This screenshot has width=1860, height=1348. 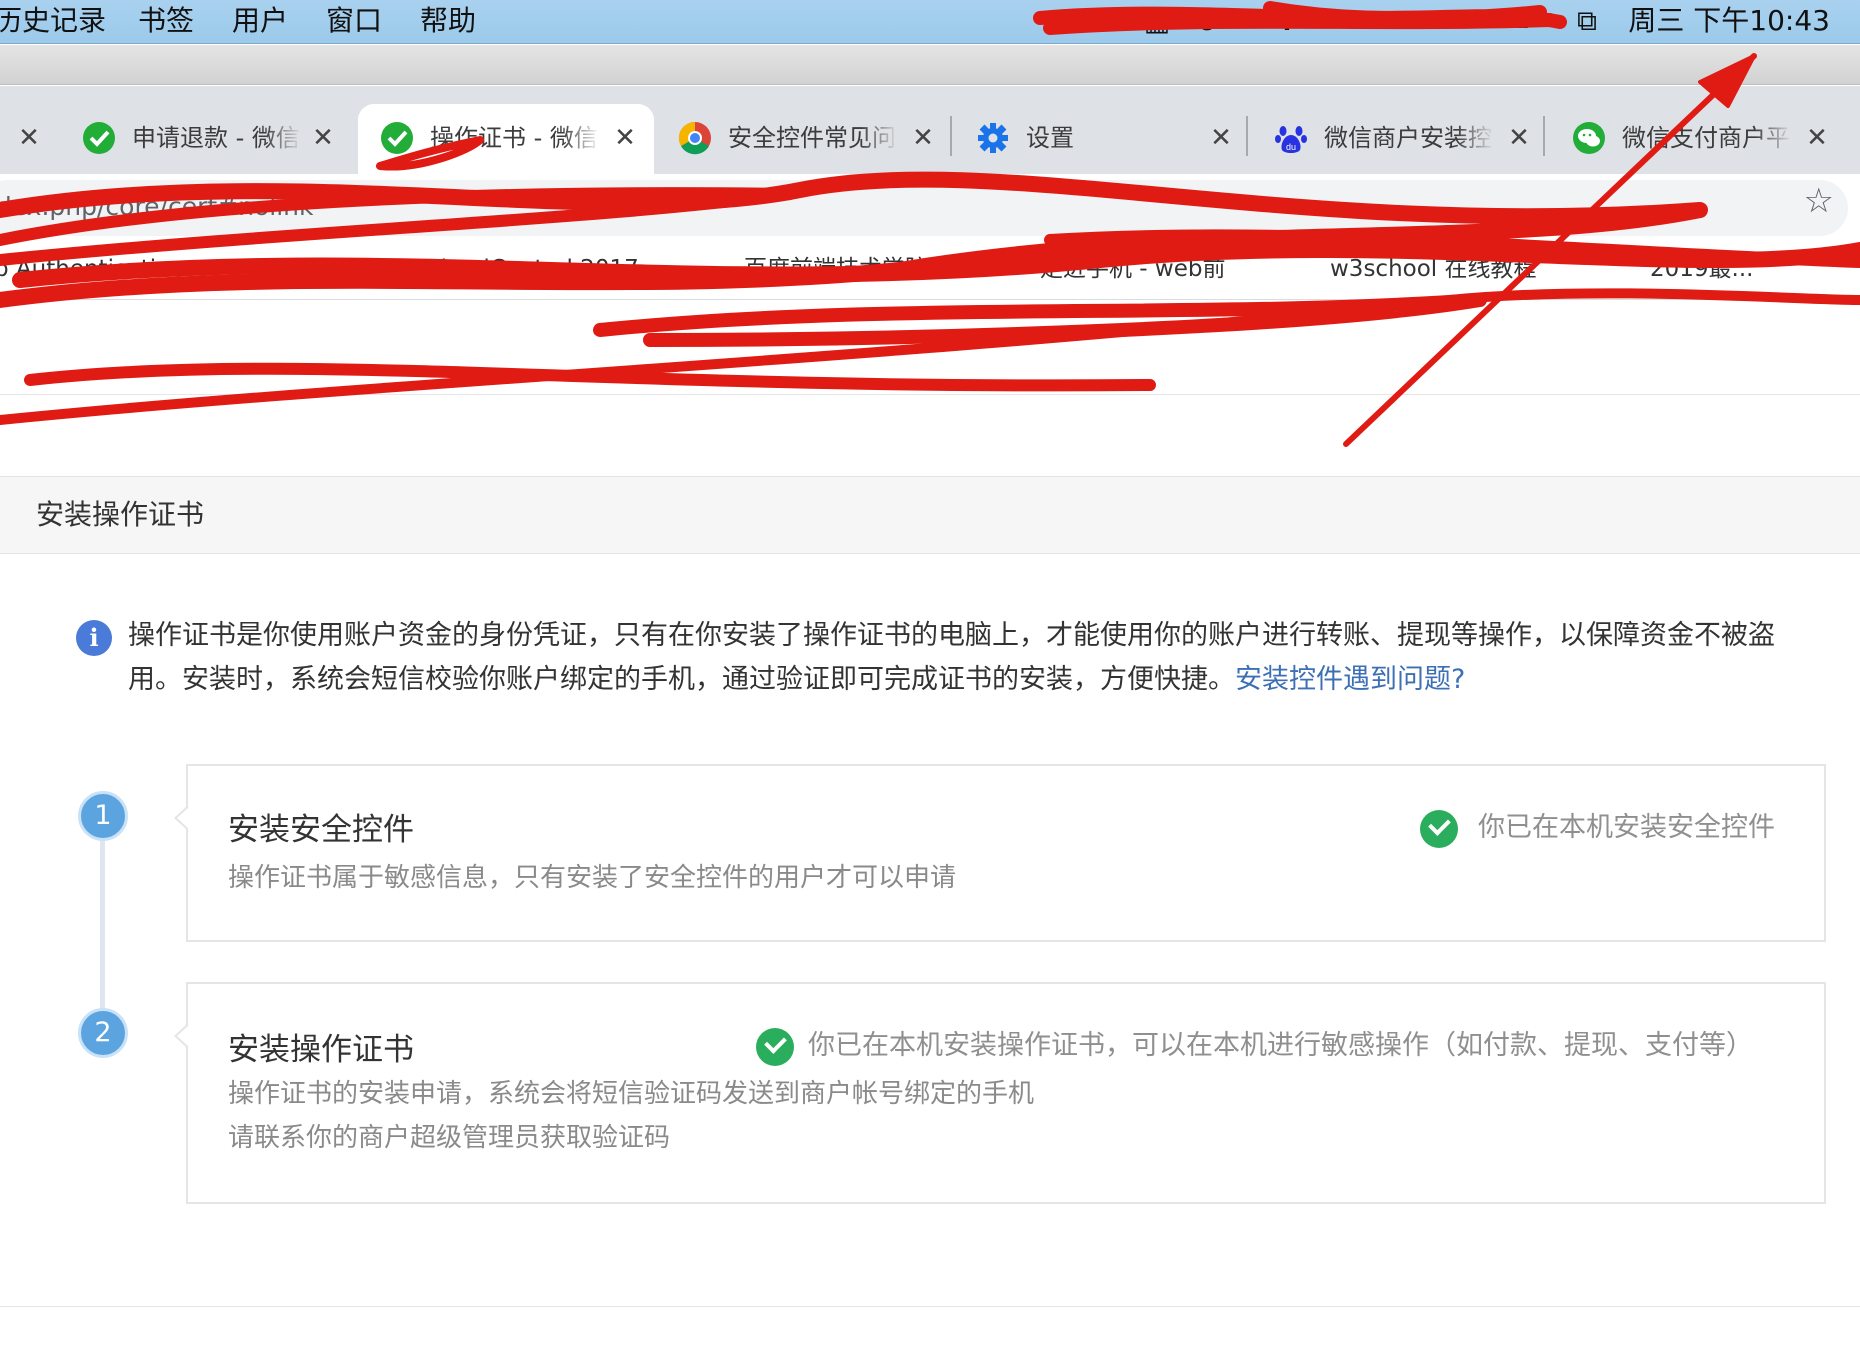 I want to click on cloud-icon: ☁, so click(x=1107, y=21).